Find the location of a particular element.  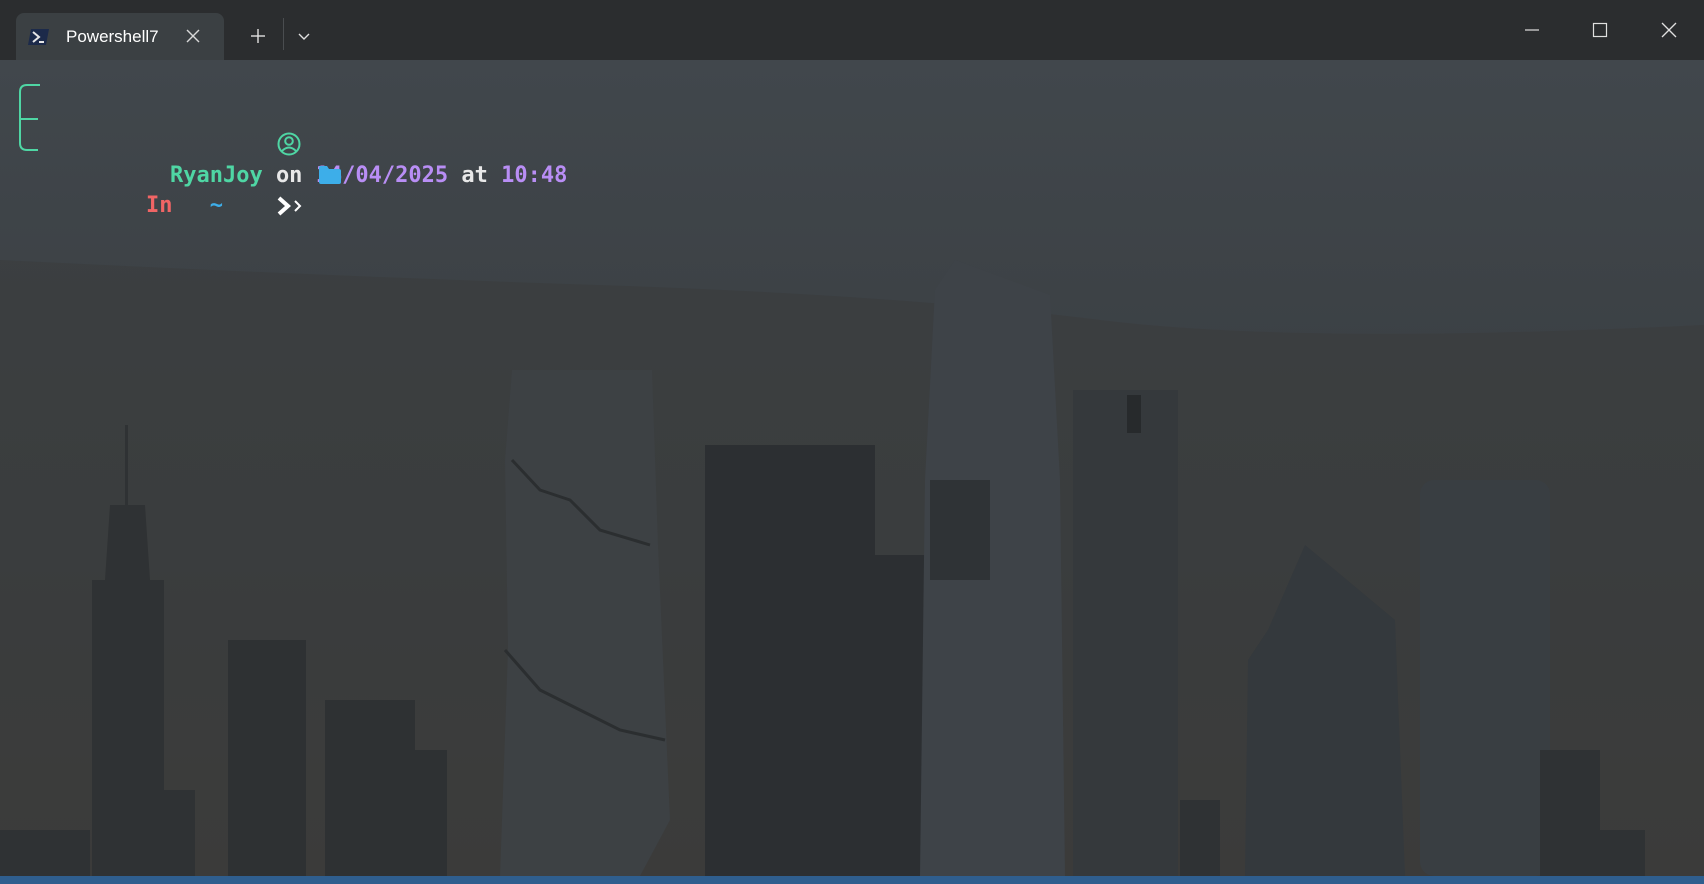

tab-dropdown-button is located at coordinates (304, 36).